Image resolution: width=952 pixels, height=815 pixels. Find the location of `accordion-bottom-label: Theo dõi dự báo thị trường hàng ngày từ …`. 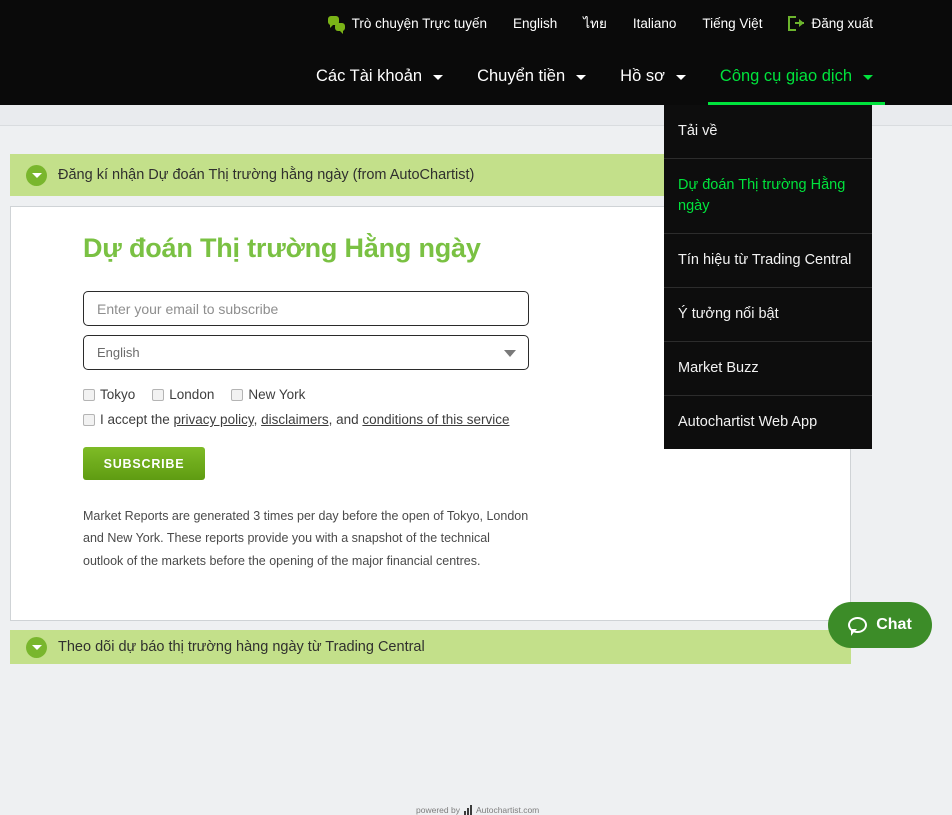

accordion-bottom-label: Theo dõi dự báo thị trường hàng ngày từ … is located at coordinates (241, 647).